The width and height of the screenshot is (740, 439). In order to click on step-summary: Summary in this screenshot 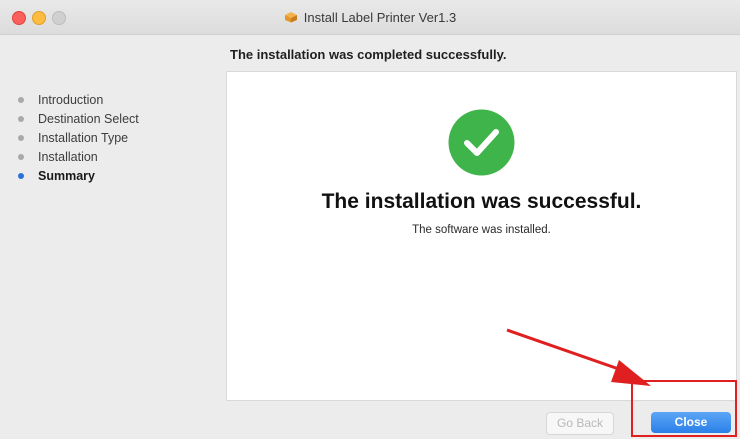, I will do `click(118, 175)`.